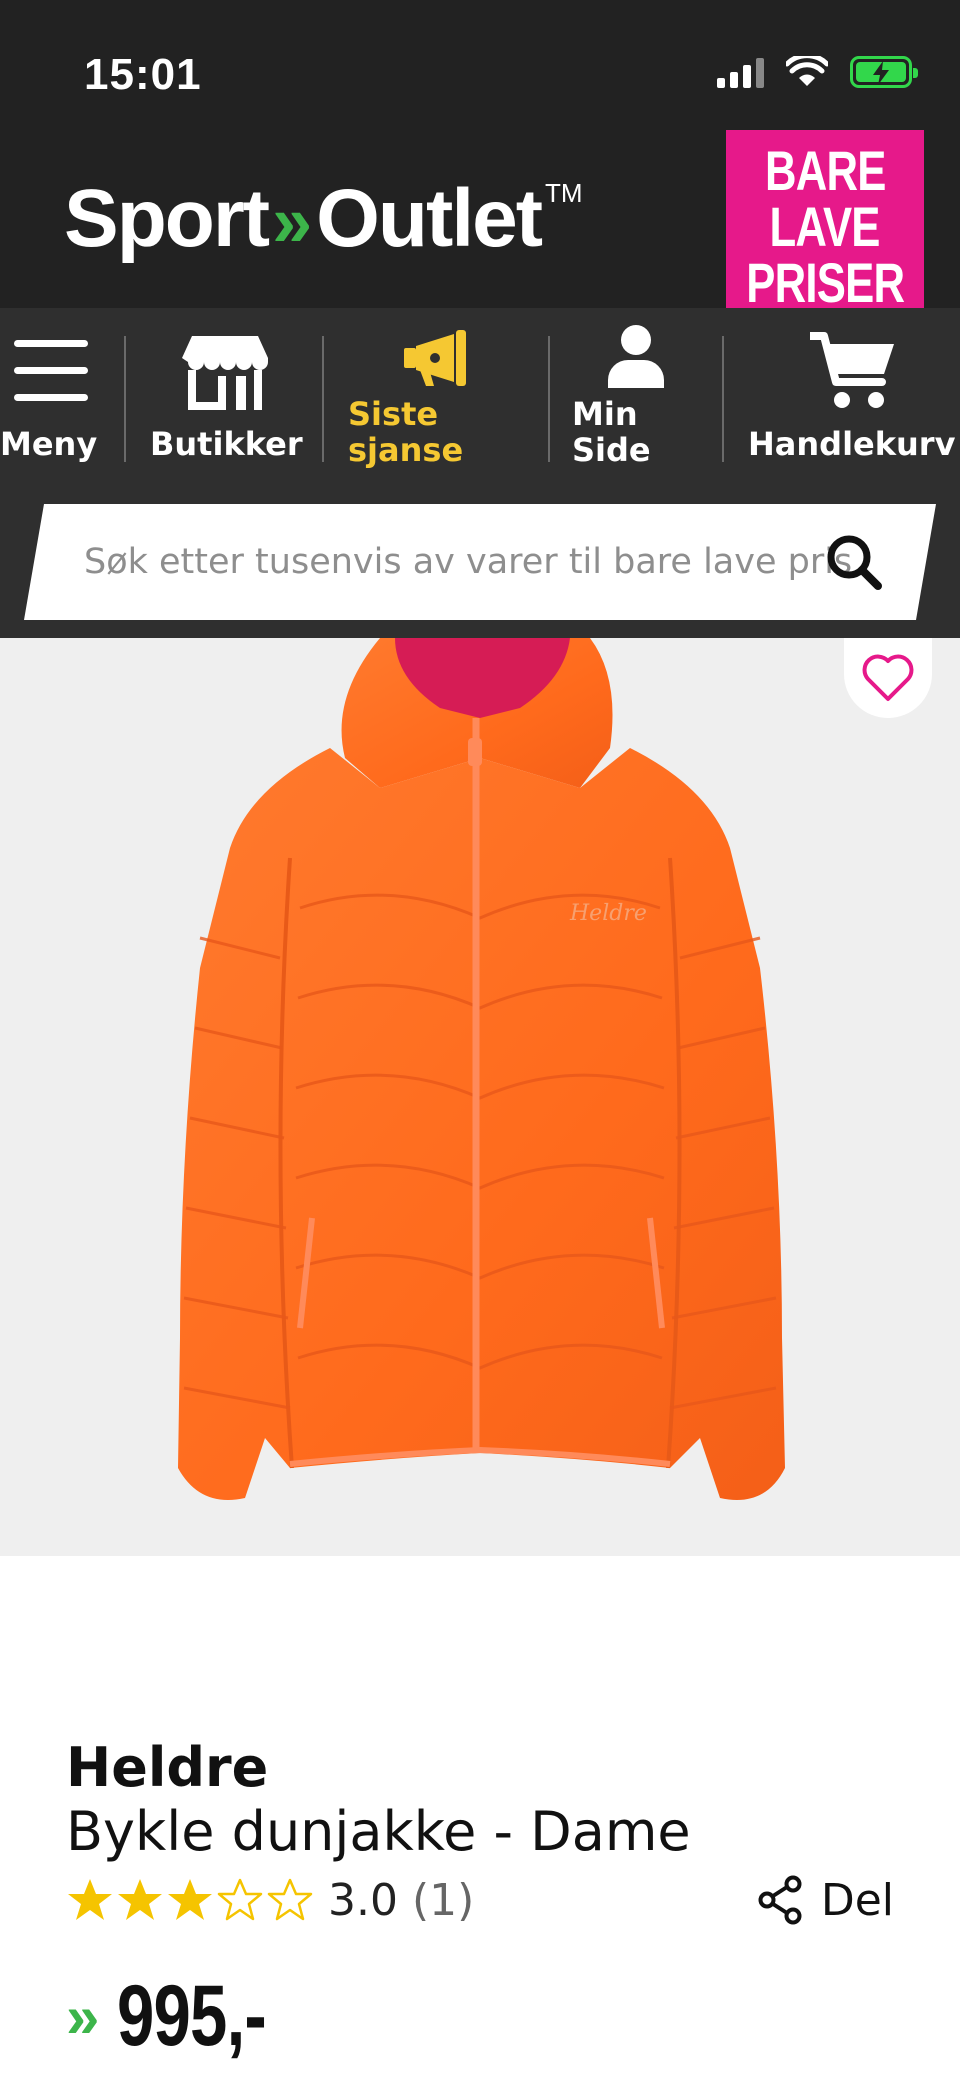 The width and height of the screenshot is (960, 2079). Describe the element at coordinates (49, 444) in the screenshot. I see `nav-label-meny: Meny` at that location.